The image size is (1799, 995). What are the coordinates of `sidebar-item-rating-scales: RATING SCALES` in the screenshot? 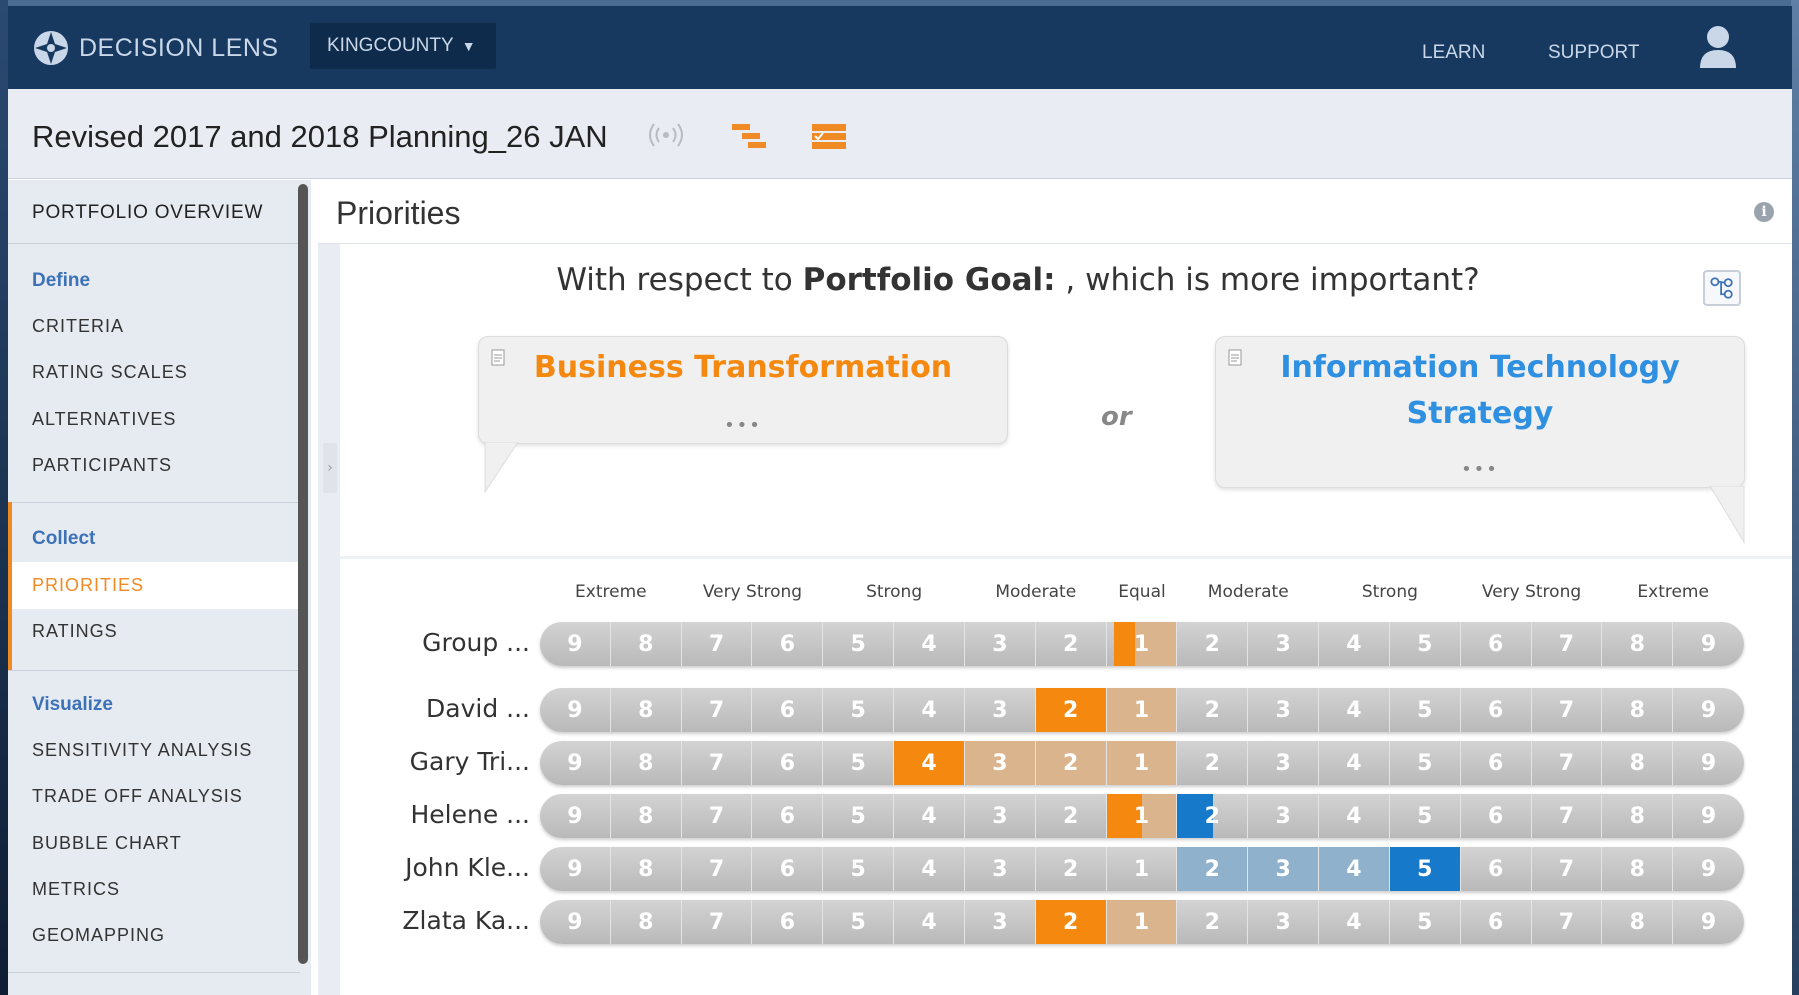 It's located at (154, 372).